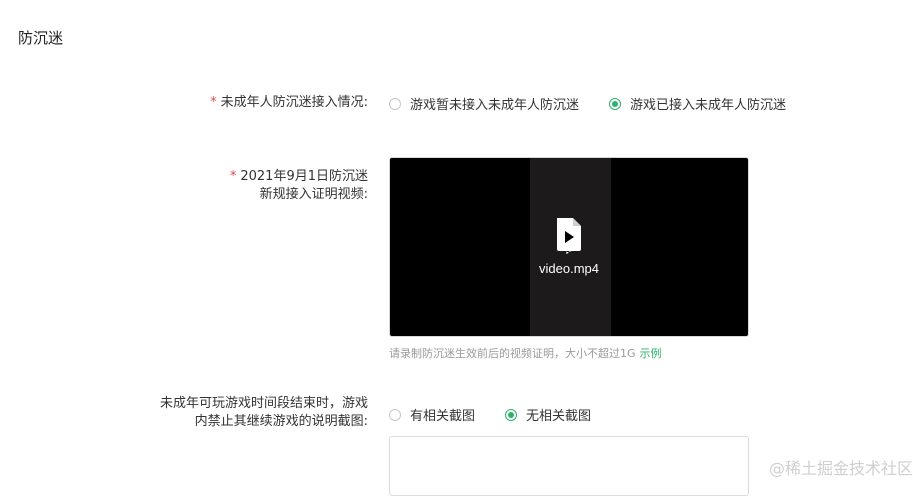  I want to click on proof-video-label-line1: 2021年9月1日防沉迷, so click(304, 176).